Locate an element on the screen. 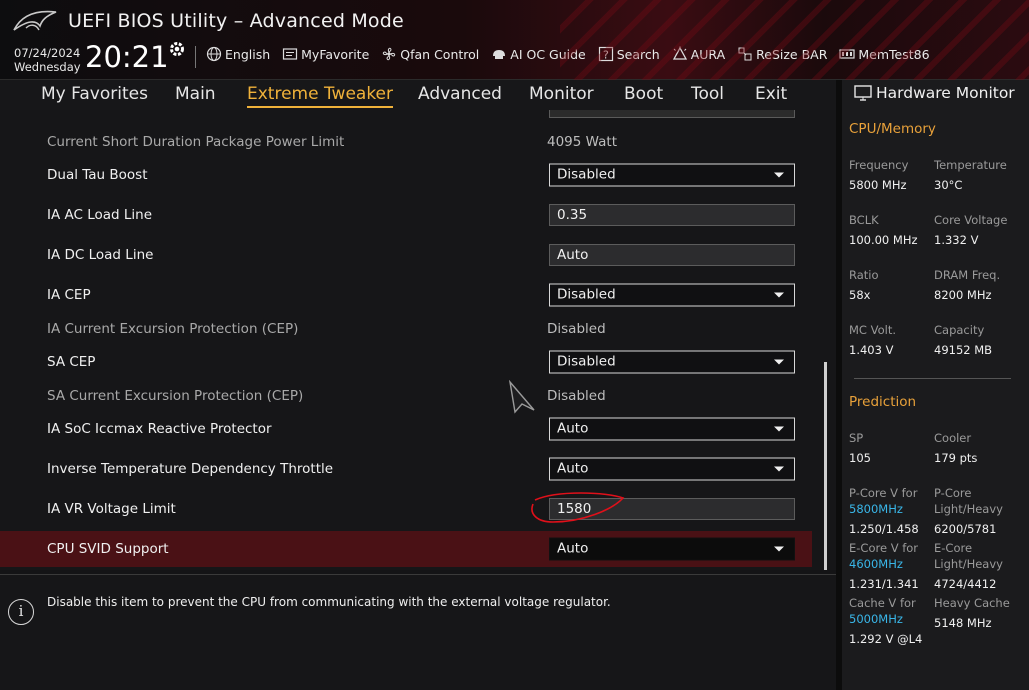 The image size is (1029, 690). ia-dc-load-line-input: Auto is located at coordinates (672, 255).